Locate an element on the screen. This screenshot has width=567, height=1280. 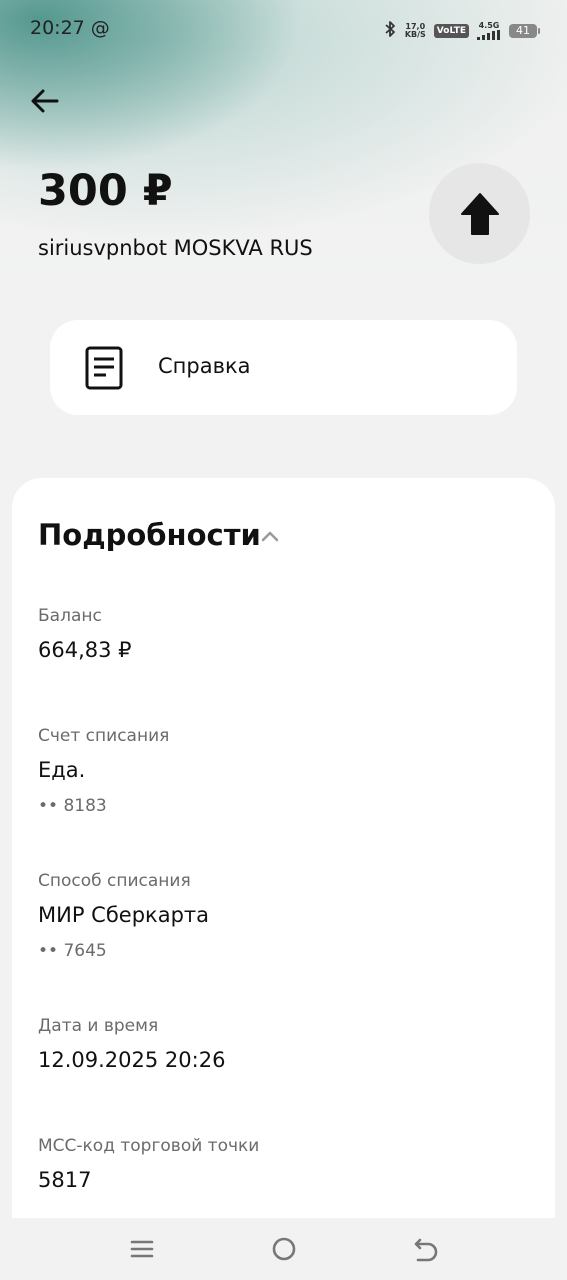
transaction-amount: 300 ₽ is located at coordinates (105, 191).